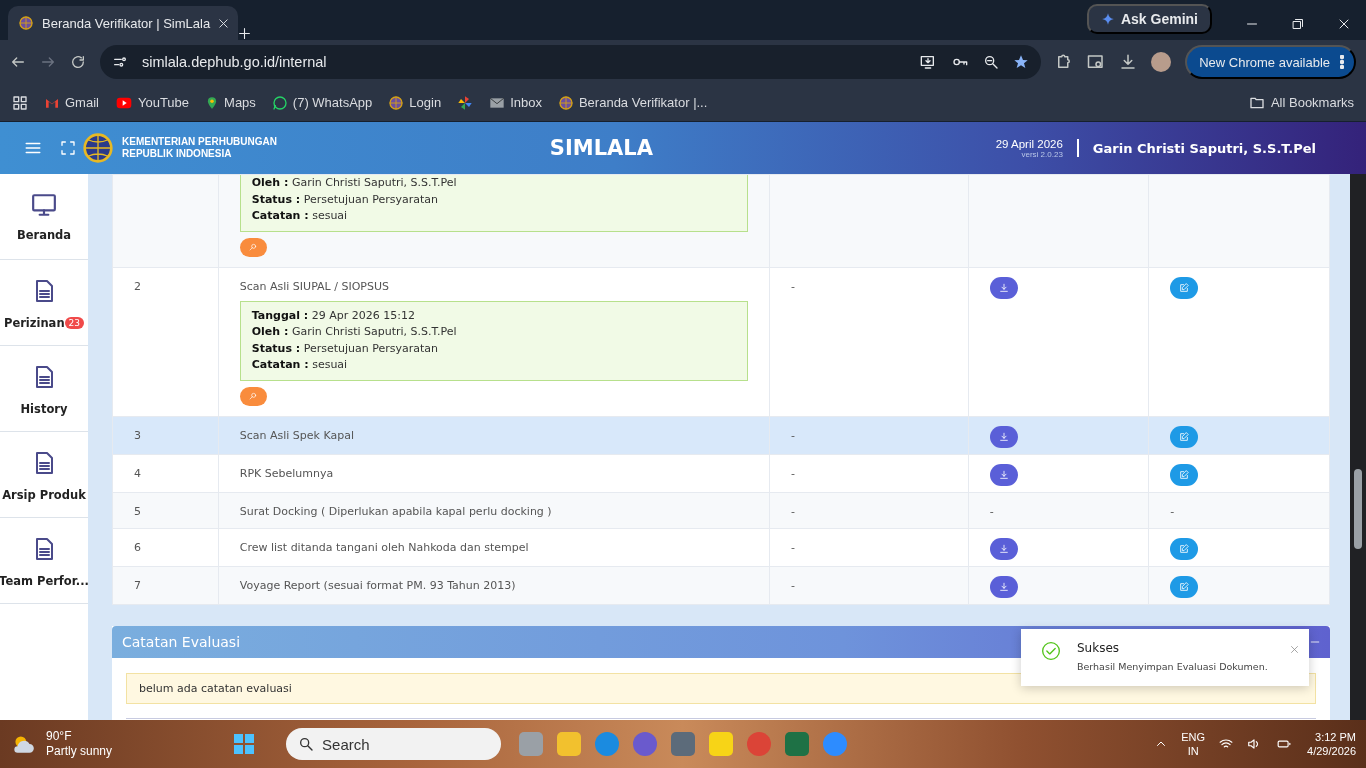 Image resolution: width=1366 pixels, height=768 pixels. I want to click on row-number: 4, so click(137, 473).